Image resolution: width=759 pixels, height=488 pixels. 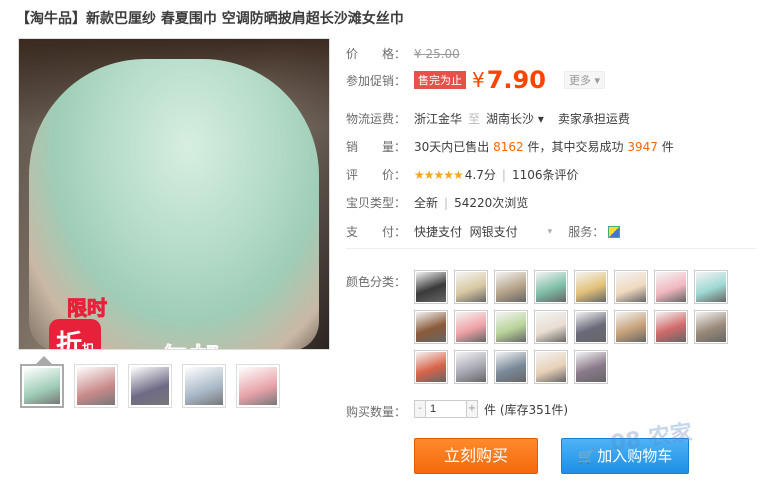 I want to click on payment-express: 快捷支付, so click(x=438, y=232).